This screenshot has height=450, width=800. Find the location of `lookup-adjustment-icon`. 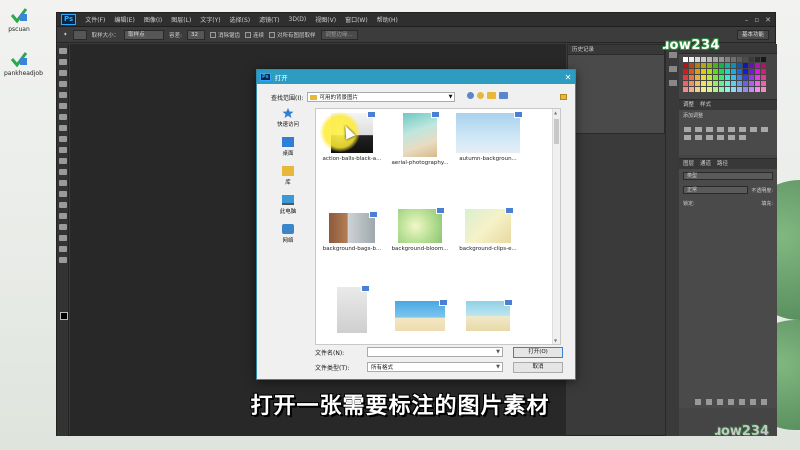

lookup-adjustment-icon is located at coordinates (709, 137).